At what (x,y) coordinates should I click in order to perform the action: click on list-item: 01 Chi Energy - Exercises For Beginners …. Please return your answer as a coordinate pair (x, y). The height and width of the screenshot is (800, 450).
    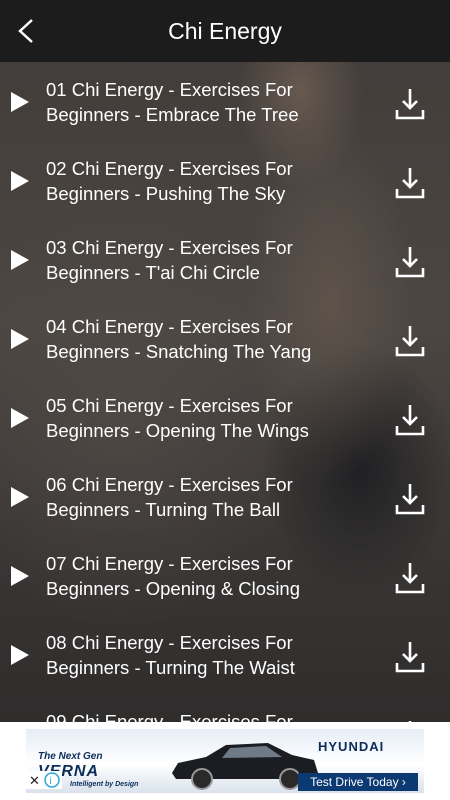
    Looking at the image, I should click on (225, 101).